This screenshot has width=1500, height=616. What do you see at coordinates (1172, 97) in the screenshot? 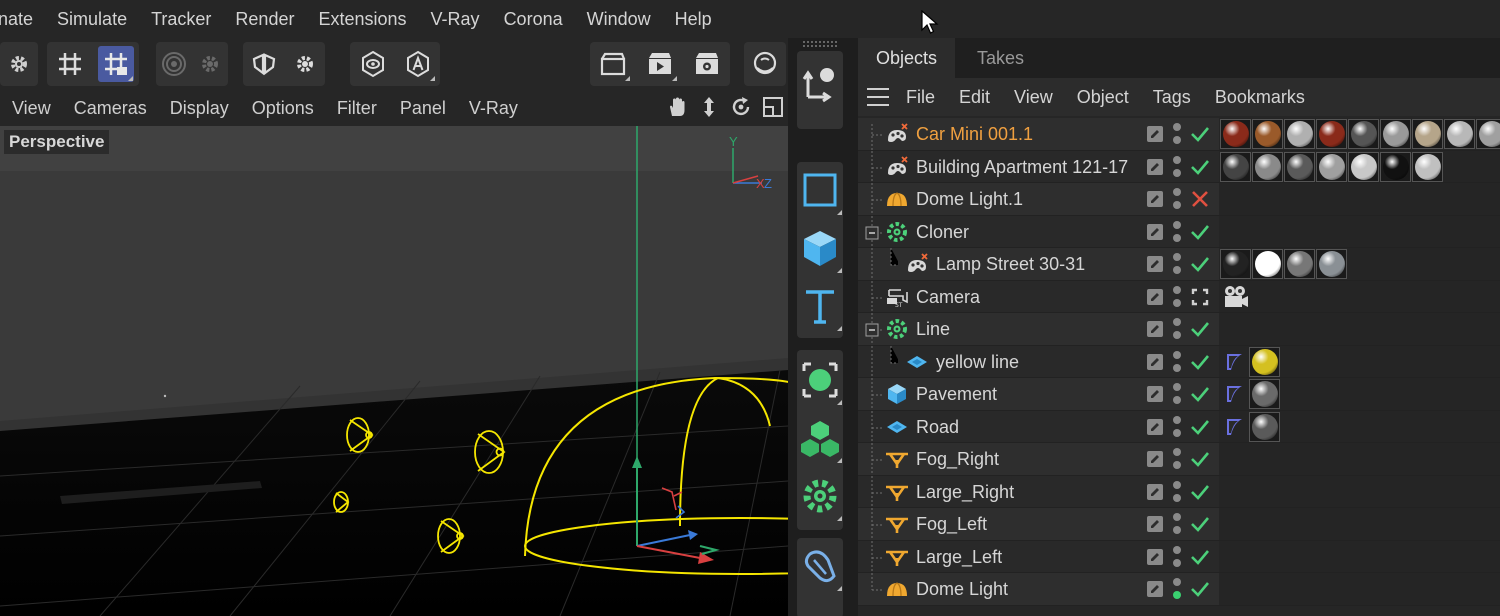
I see `om-menu-tags: Tags` at bounding box center [1172, 97].